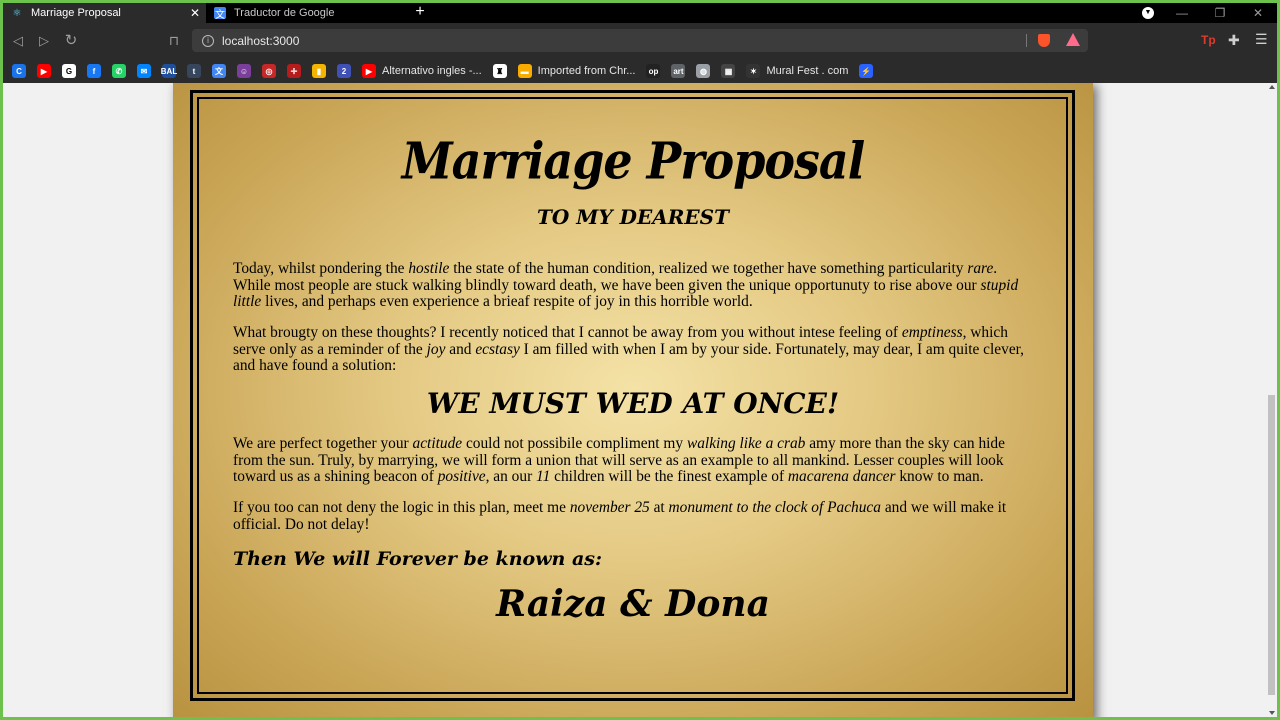  I want to click on bookmark-item: art, so click(678, 71).